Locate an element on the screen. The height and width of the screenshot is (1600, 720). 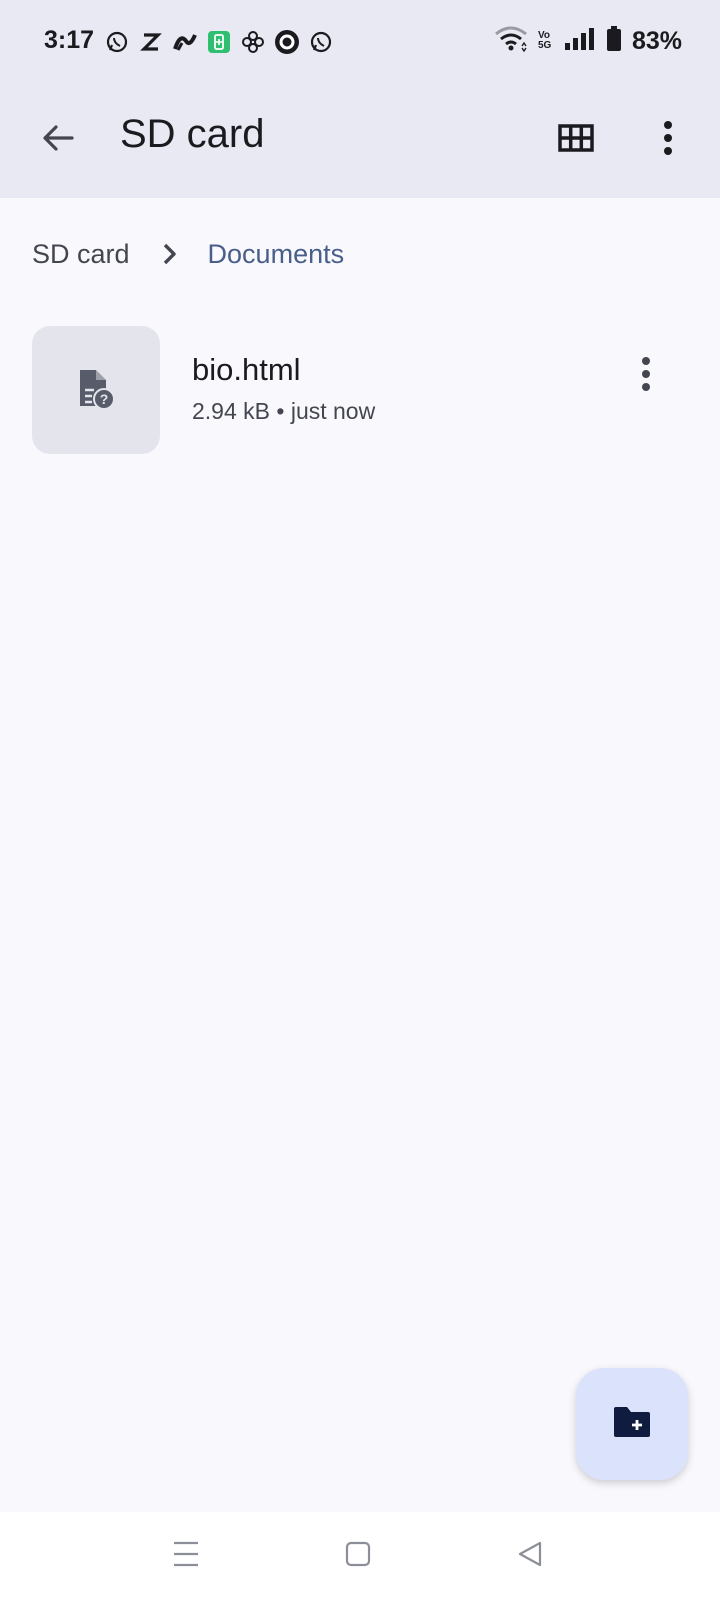
circle-app-icon is located at coordinates (287, 42).